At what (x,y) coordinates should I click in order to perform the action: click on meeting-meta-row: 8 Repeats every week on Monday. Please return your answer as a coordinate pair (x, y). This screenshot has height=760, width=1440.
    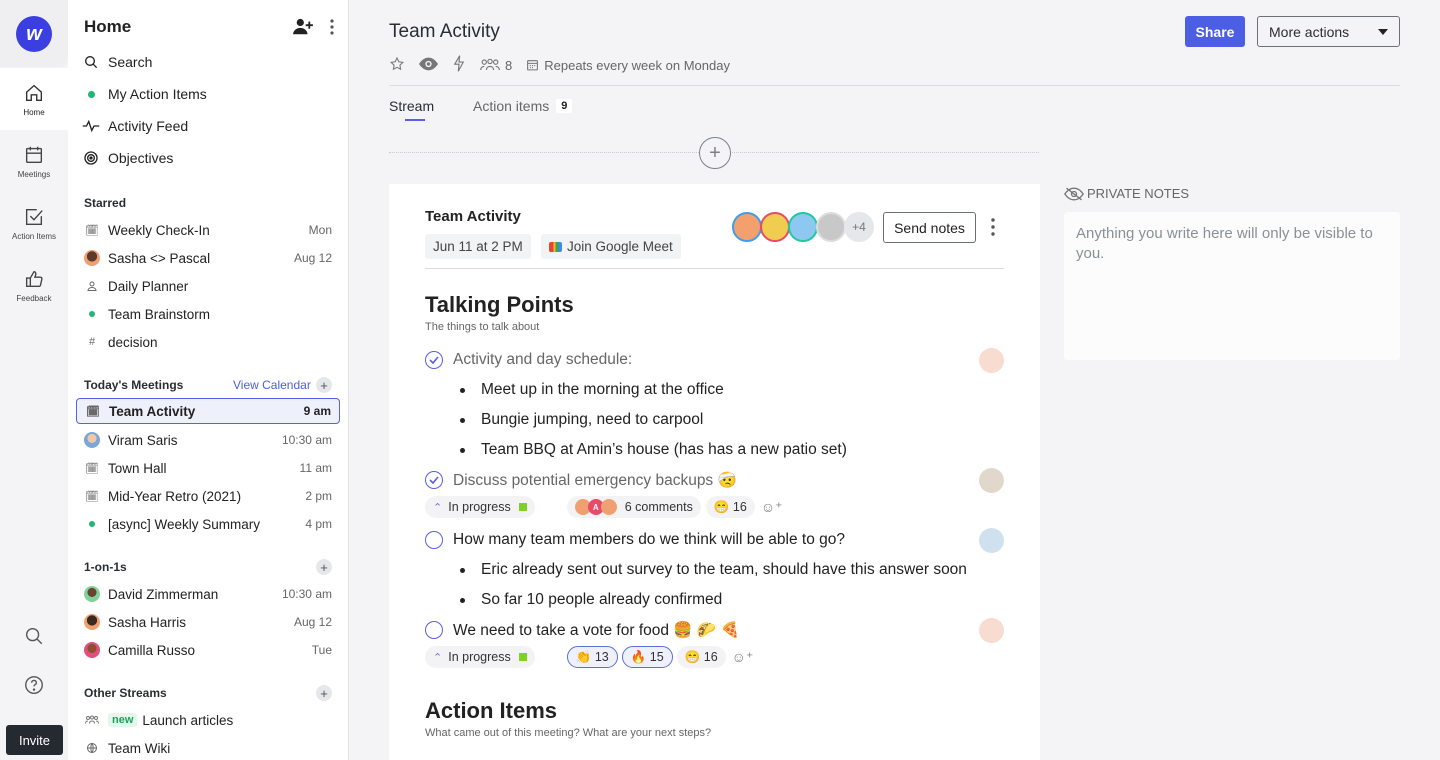
    Looking at the image, I should click on (559, 65).